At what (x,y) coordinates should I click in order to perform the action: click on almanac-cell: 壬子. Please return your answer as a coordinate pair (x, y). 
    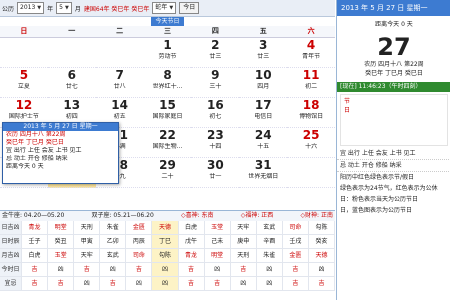
    Looking at the image, I should click on (35, 242).